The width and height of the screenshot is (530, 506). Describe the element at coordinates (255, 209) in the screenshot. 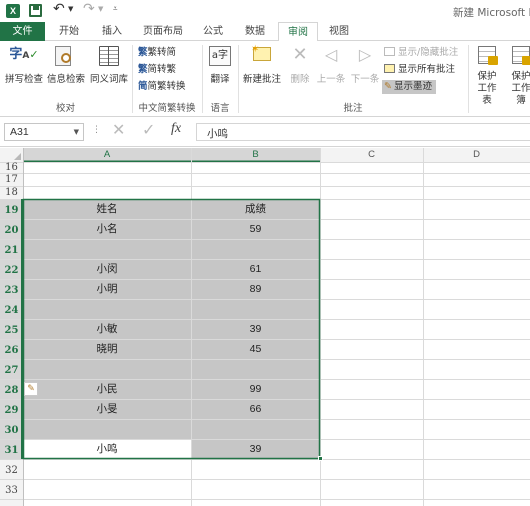

I see `cell-b: 成绩` at that location.